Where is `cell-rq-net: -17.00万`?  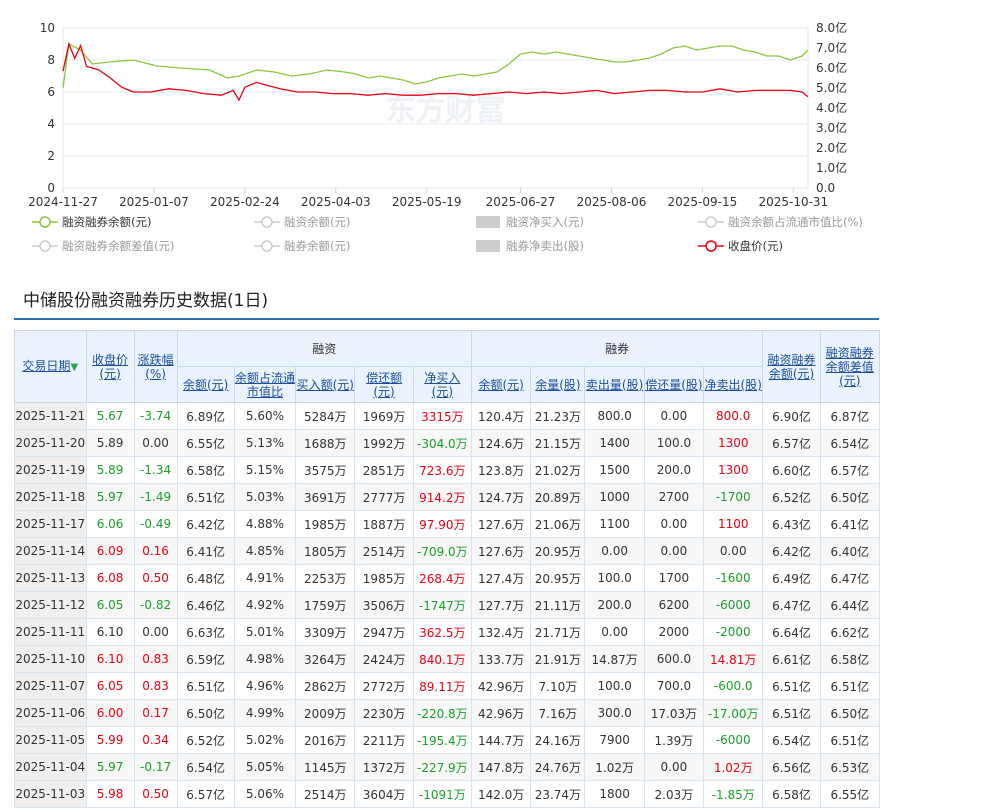 cell-rq-net: -17.00万 is located at coordinates (733, 713).